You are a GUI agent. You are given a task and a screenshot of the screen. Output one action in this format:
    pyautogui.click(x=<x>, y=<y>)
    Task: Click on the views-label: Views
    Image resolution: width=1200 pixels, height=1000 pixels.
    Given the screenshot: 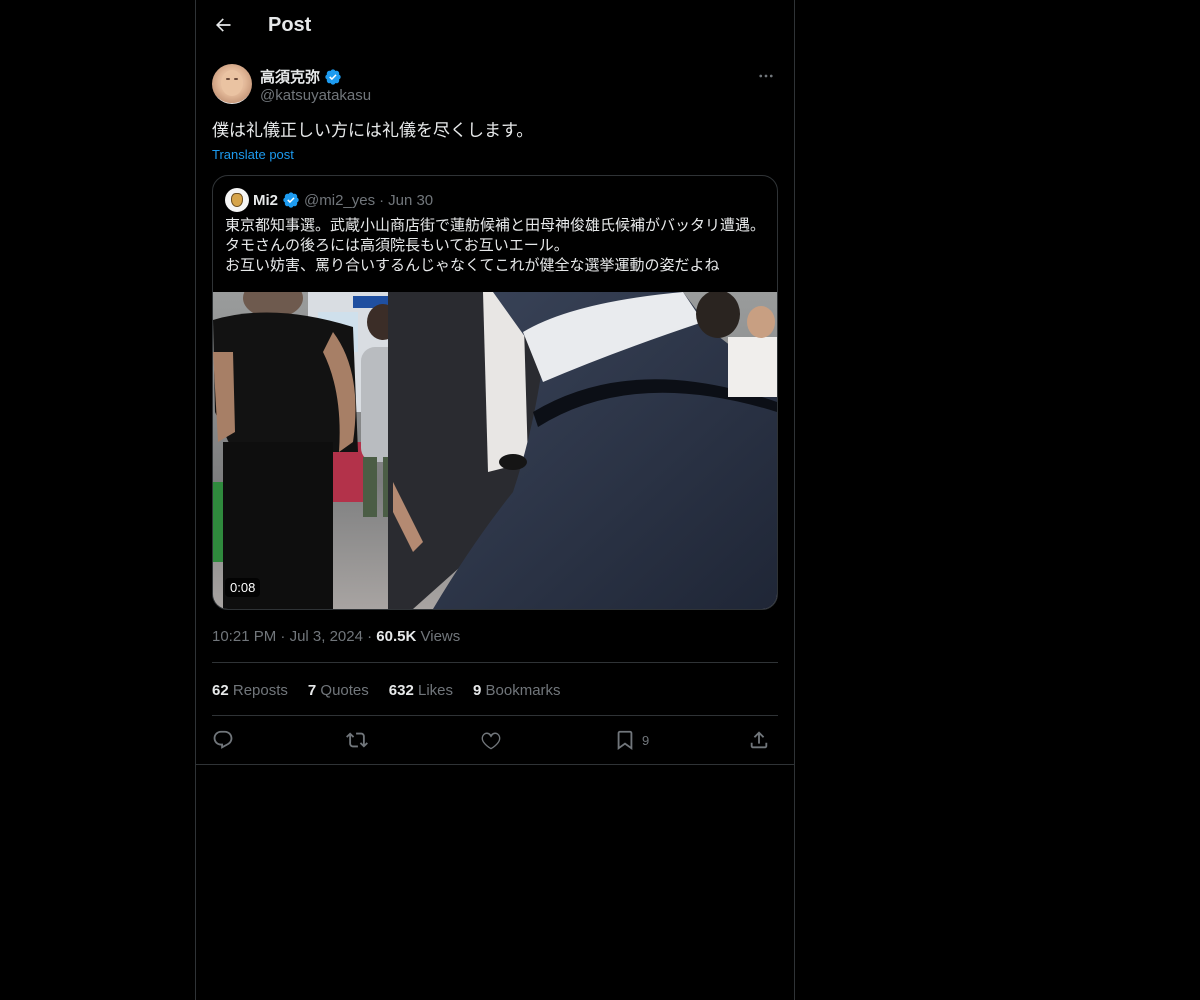 What is the action you would take?
    pyautogui.click(x=440, y=636)
    